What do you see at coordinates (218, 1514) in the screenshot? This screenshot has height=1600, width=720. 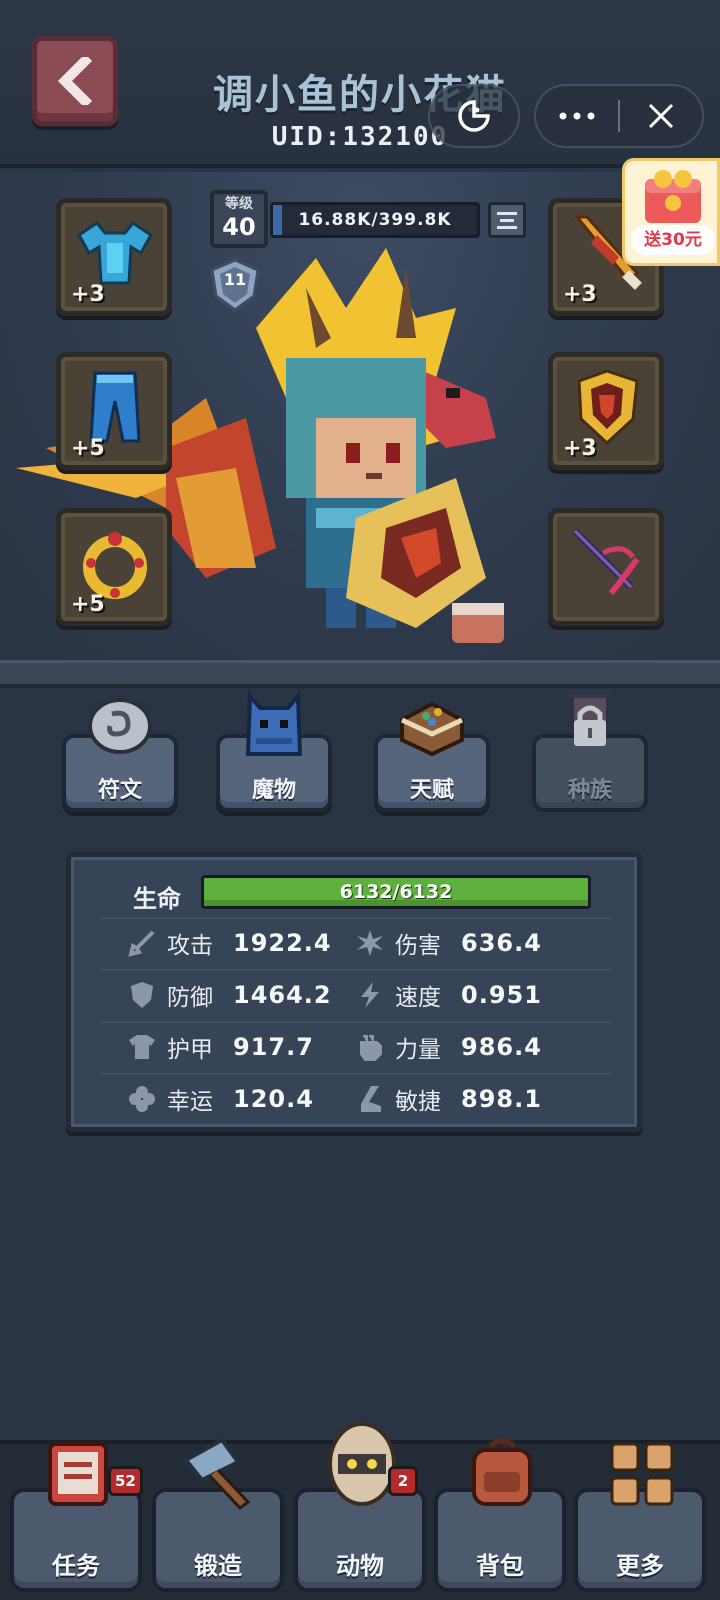 I see `nav-forge-button: 锻造` at bounding box center [218, 1514].